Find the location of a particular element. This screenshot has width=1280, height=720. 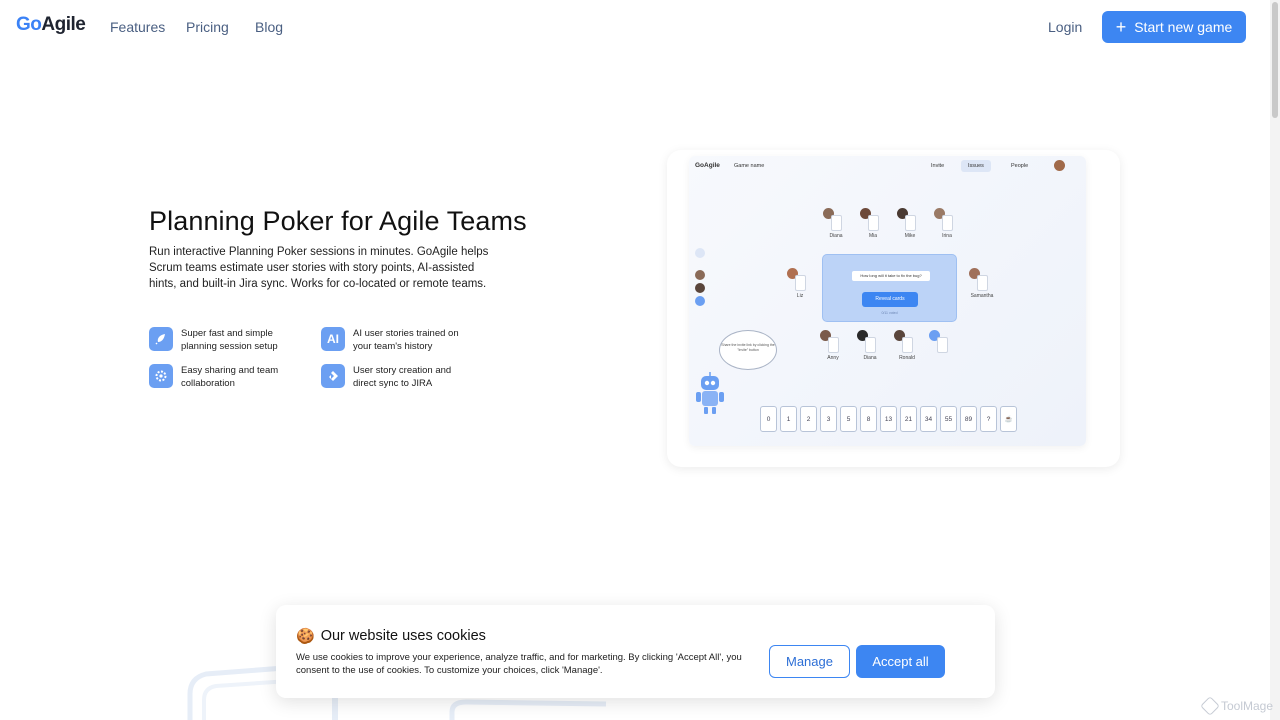

preview-player: Irina is located at coordinates (947, 223).